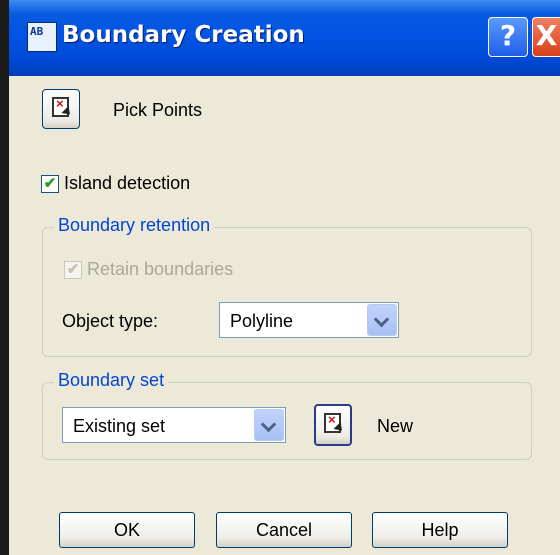  Describe the element at coordinates (174, 425) in the screenshot. I see `boundary-set-select: Existing set` at that location.